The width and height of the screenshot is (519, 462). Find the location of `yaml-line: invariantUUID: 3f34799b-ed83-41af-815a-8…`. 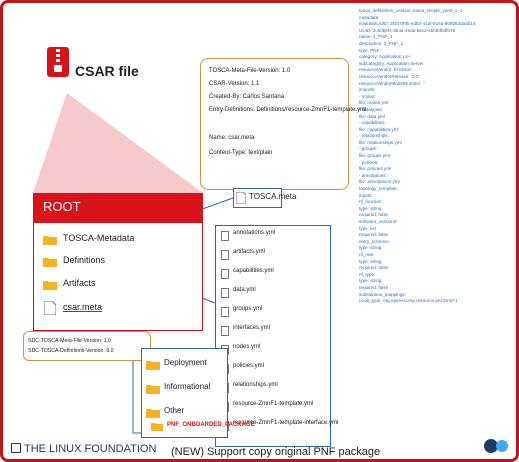

yaml-line: invariantUUID: 3f34799b-ed83-41af-815a-8… is located at coordinates (417, 24).